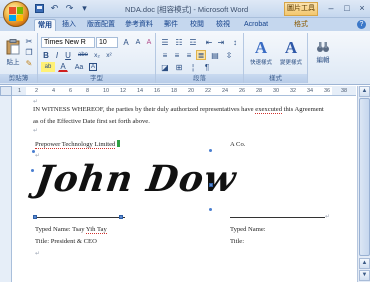  What do you see at coordinates (57, 55) in the screenshot?
I see `italic-button: I` at bounding box center [57, 55].